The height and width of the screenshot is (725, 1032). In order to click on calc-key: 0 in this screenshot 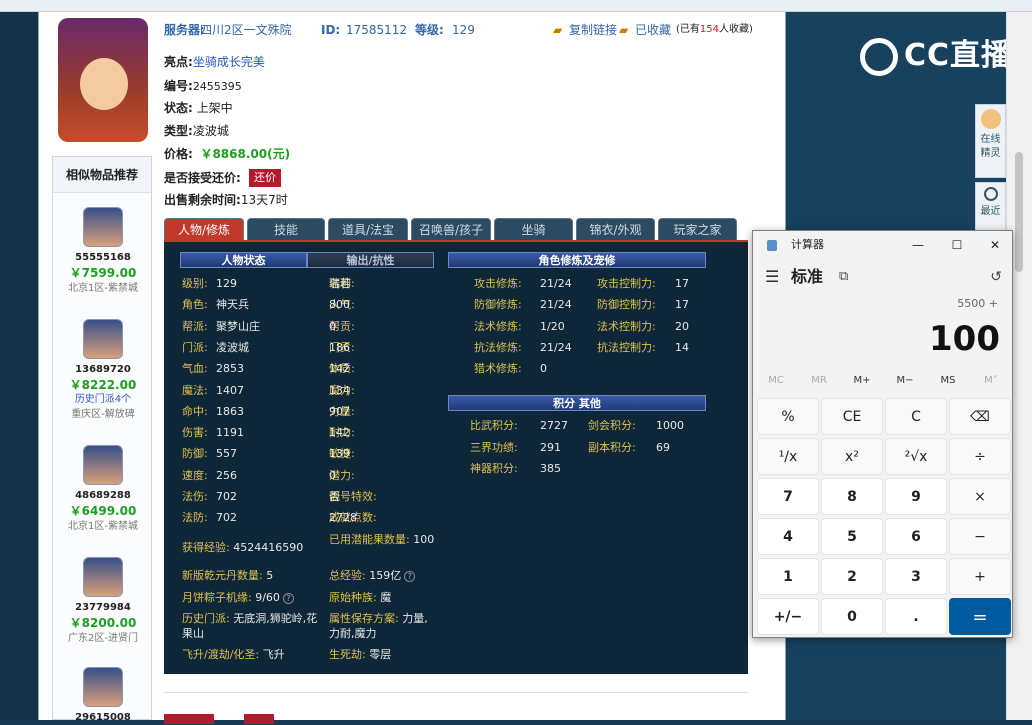, I will do `click(852, 616)`.